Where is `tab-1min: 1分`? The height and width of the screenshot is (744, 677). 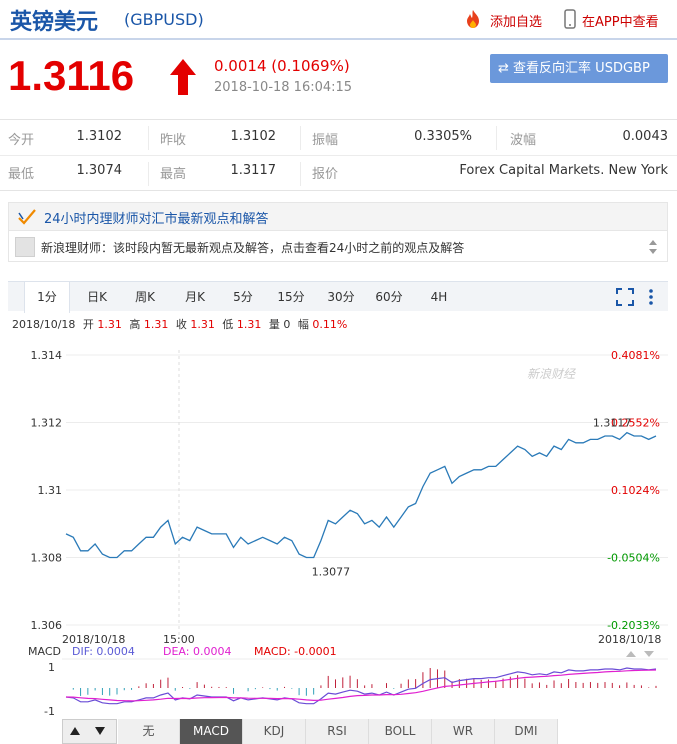
tab-1min: 1分 is located at coordinates (47, 297).